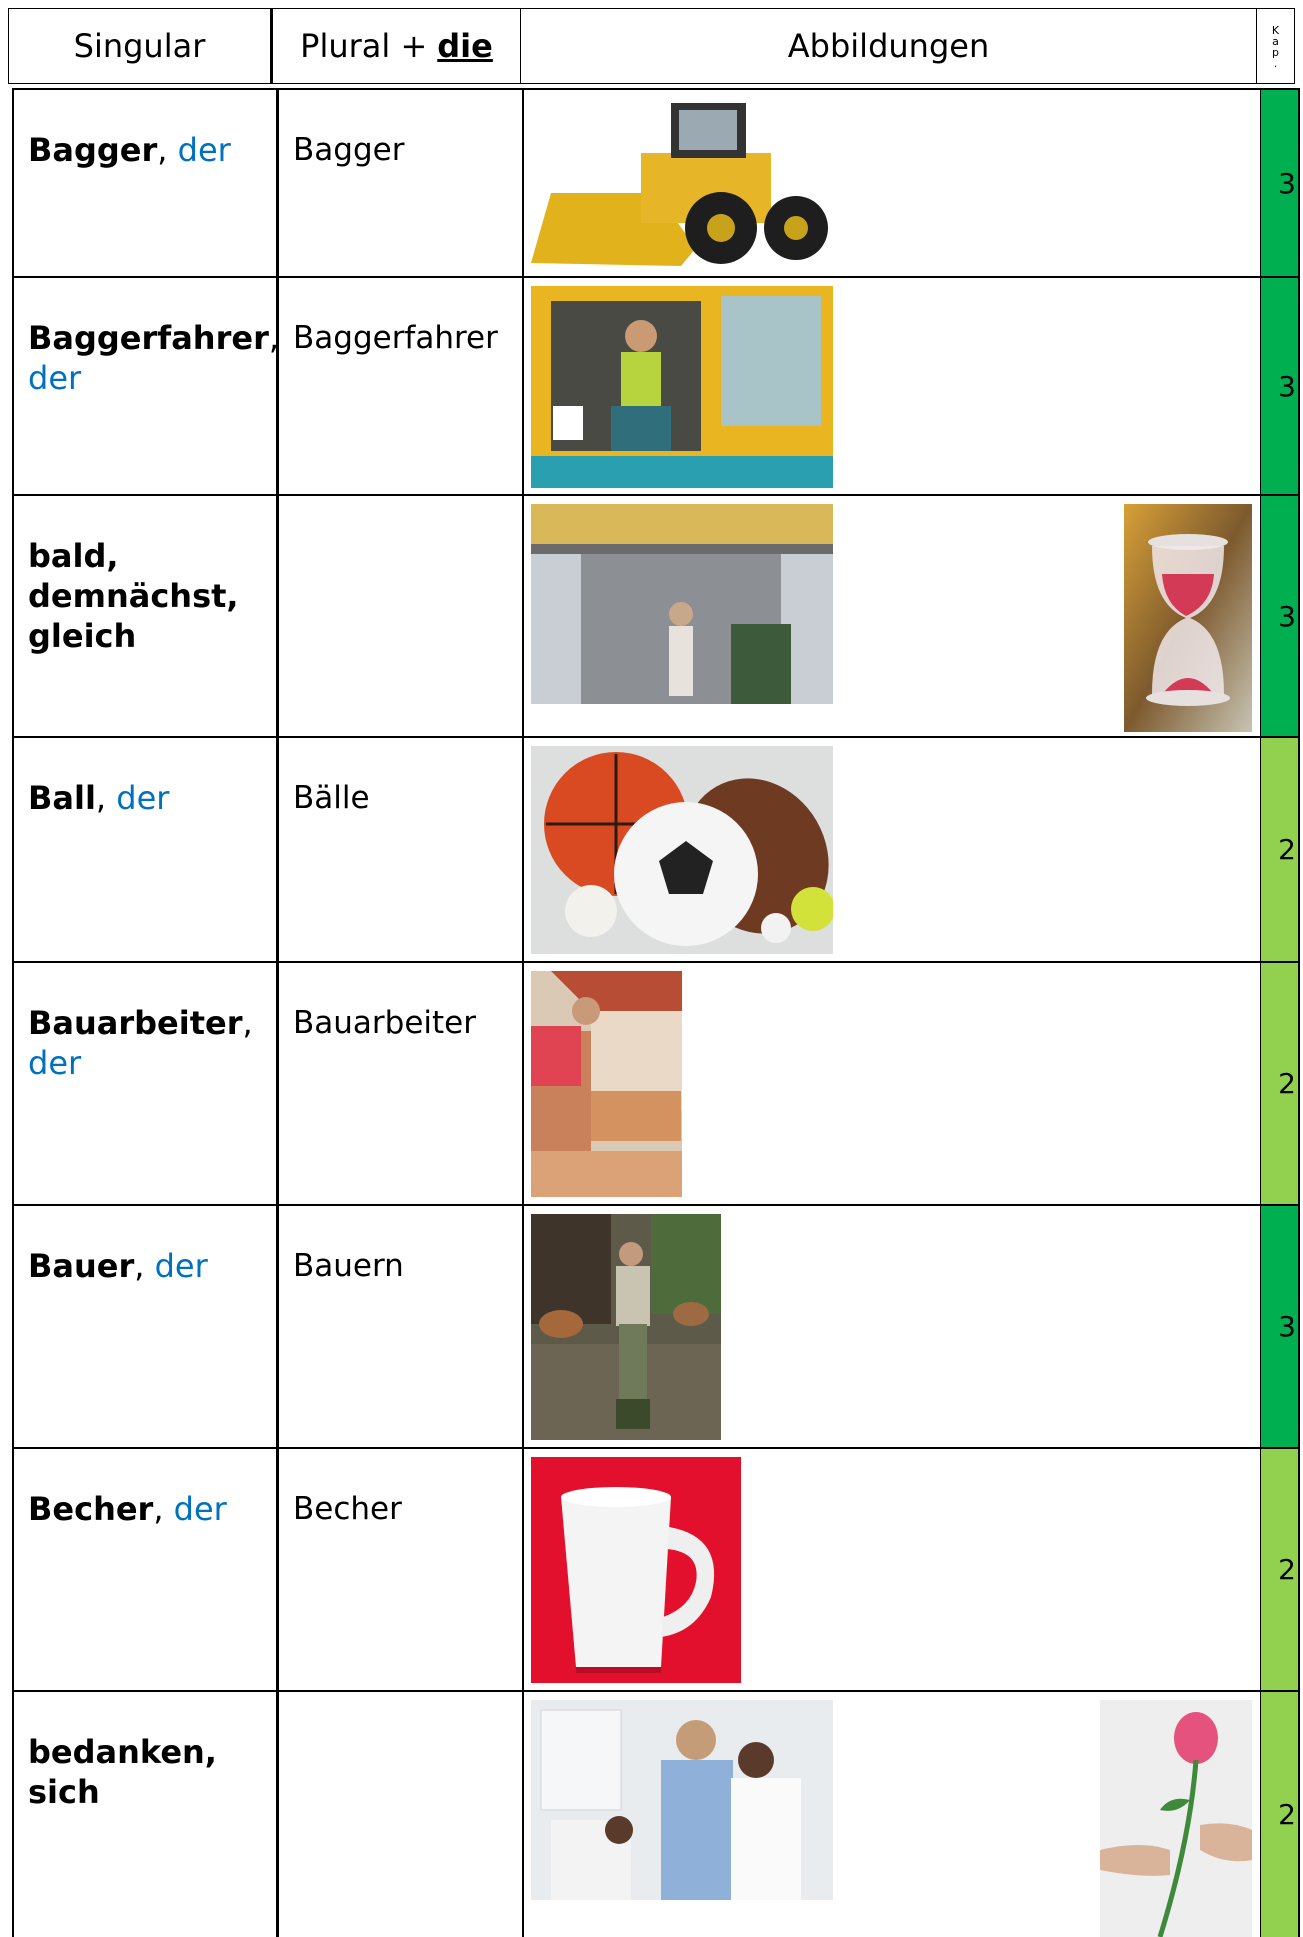  What do you see at coordinates (93, 150) in the screenshot?
I see `singular-word: Bagger` at bounding box center [93, 150].